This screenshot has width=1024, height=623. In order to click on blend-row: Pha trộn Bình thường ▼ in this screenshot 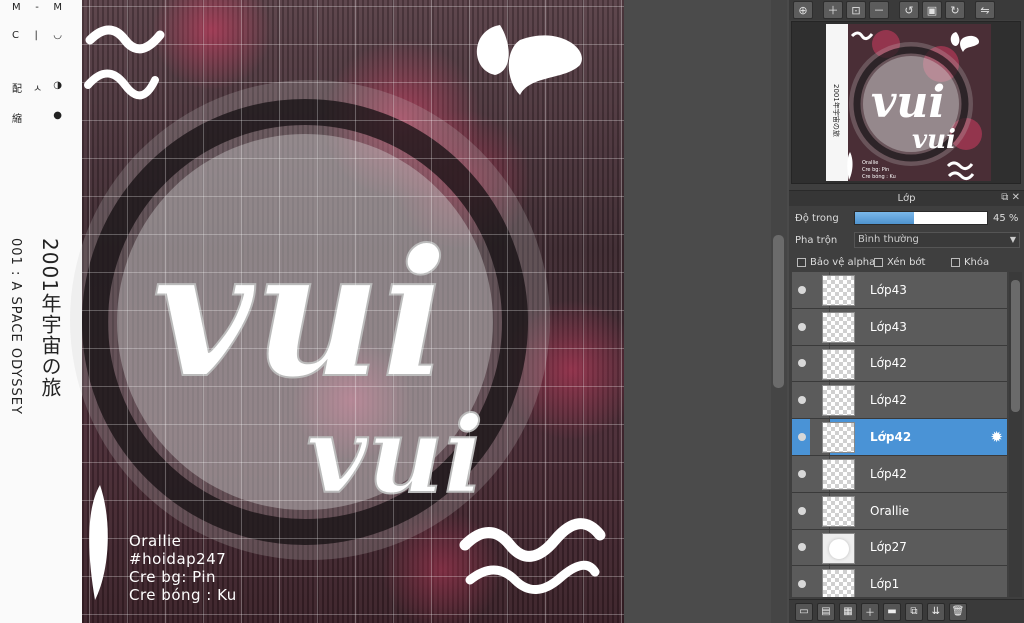, I will do `click(906, 240)`.